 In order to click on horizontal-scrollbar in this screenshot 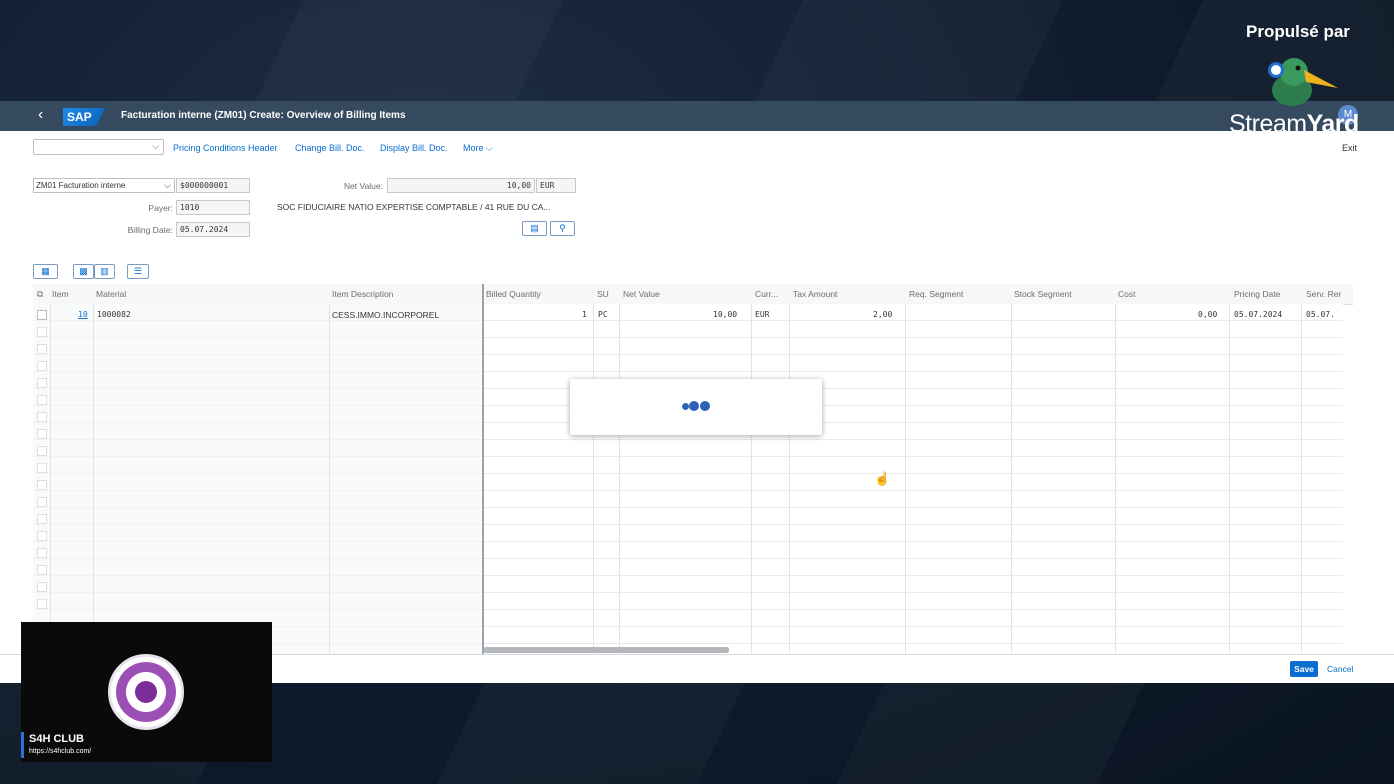, I will do `click(606, 650)`.